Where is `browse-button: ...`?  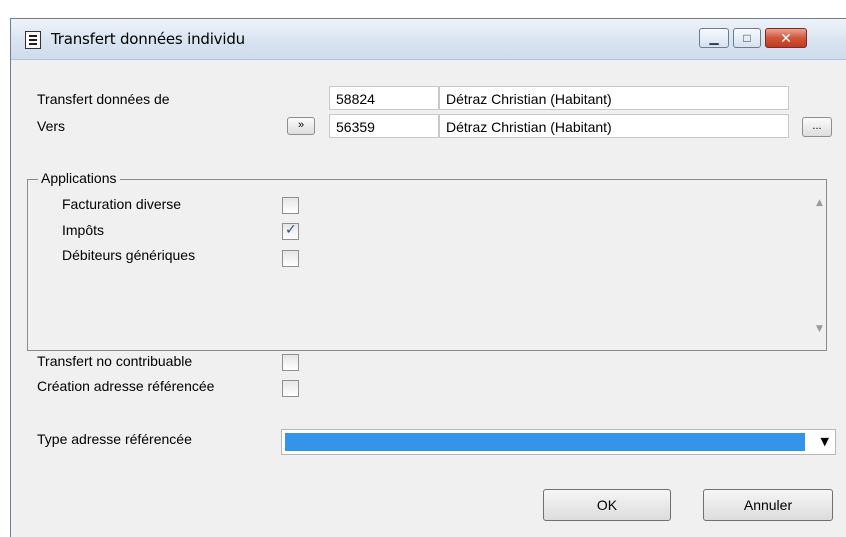
browse-button: ... is located at coordinates (817, 127).